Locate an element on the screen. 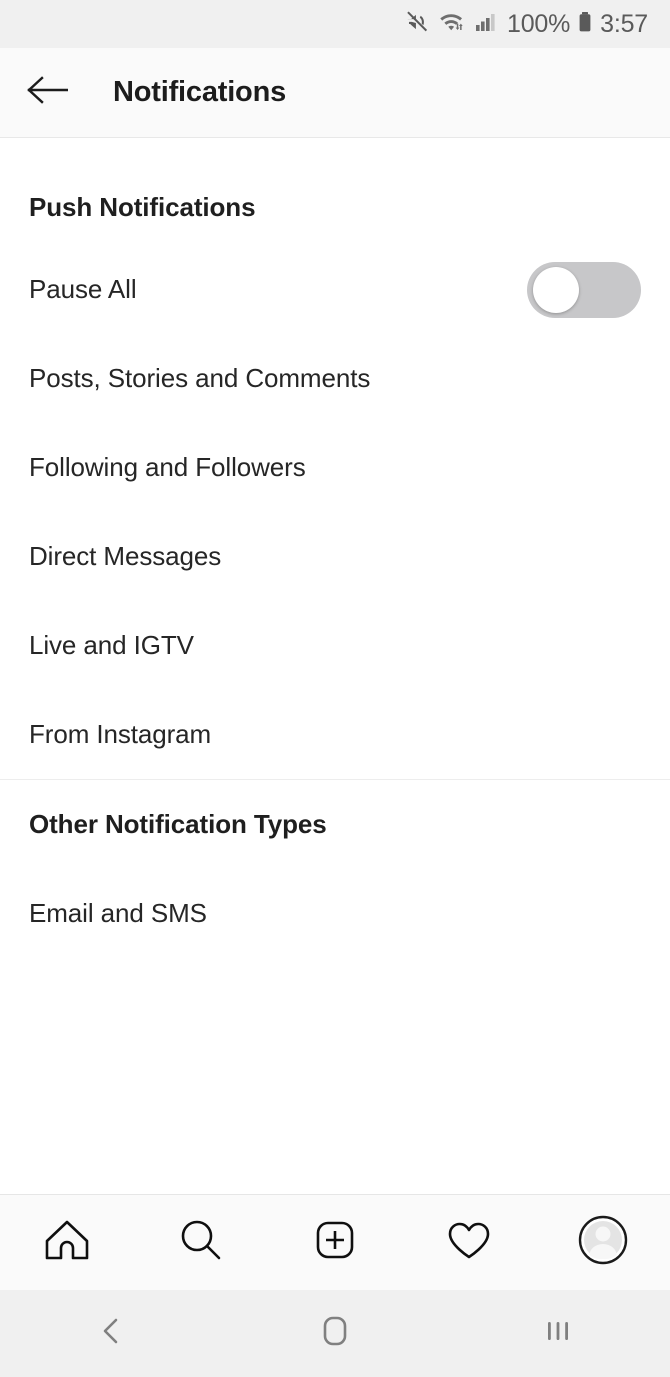 This screenshot has height=1377, width=670. section-heading-push-notifications: Push Notifications is located at coordinates (142, 207).